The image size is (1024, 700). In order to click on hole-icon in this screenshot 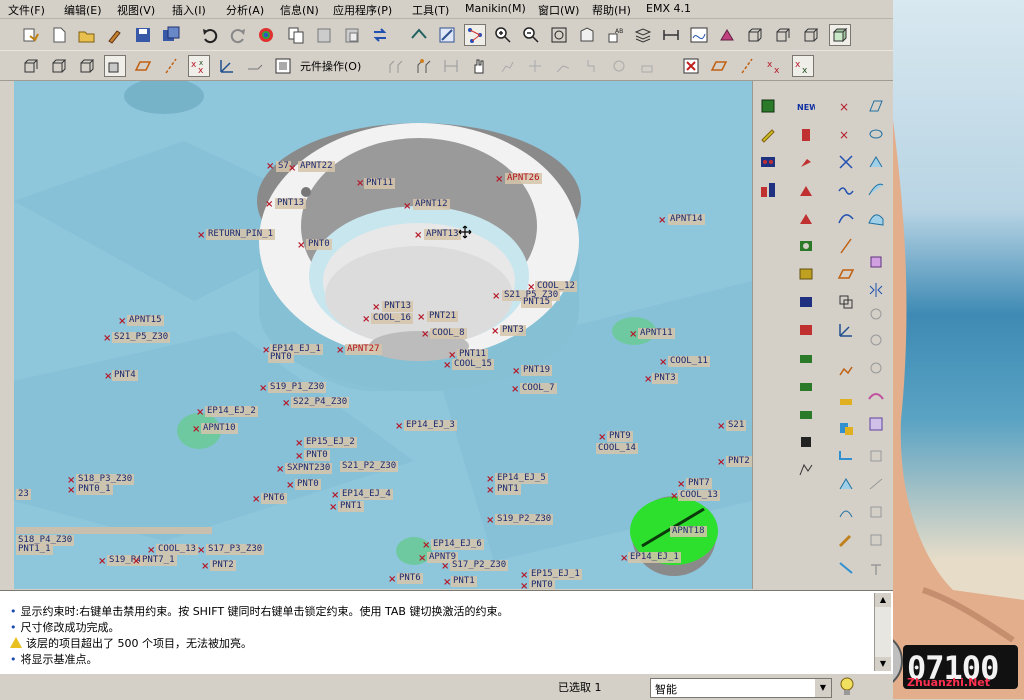, I will do `click(806, 246)`.